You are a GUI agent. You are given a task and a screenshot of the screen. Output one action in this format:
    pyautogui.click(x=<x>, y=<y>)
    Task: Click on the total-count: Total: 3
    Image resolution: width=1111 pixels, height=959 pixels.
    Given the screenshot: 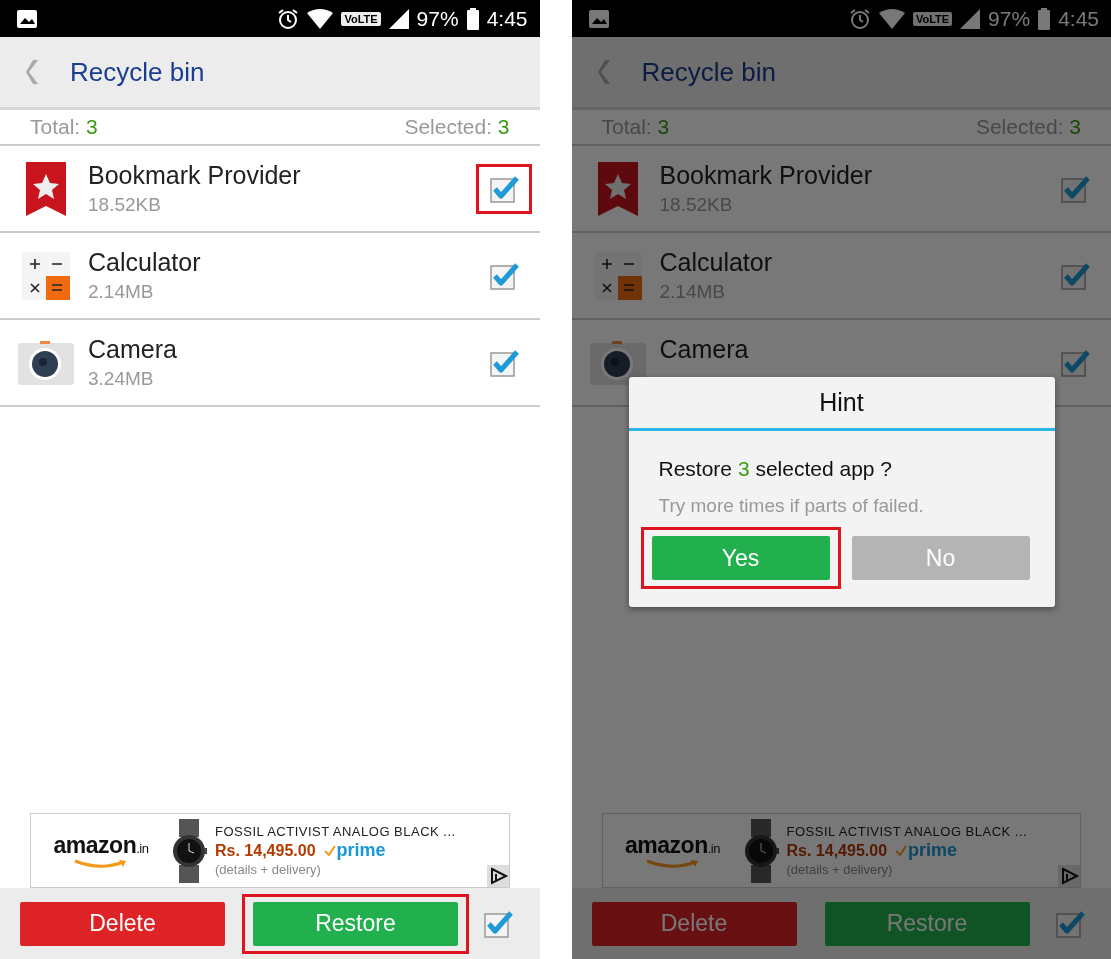 What is the action you would take?
    pyautogui.click(x=64, y=127)
    